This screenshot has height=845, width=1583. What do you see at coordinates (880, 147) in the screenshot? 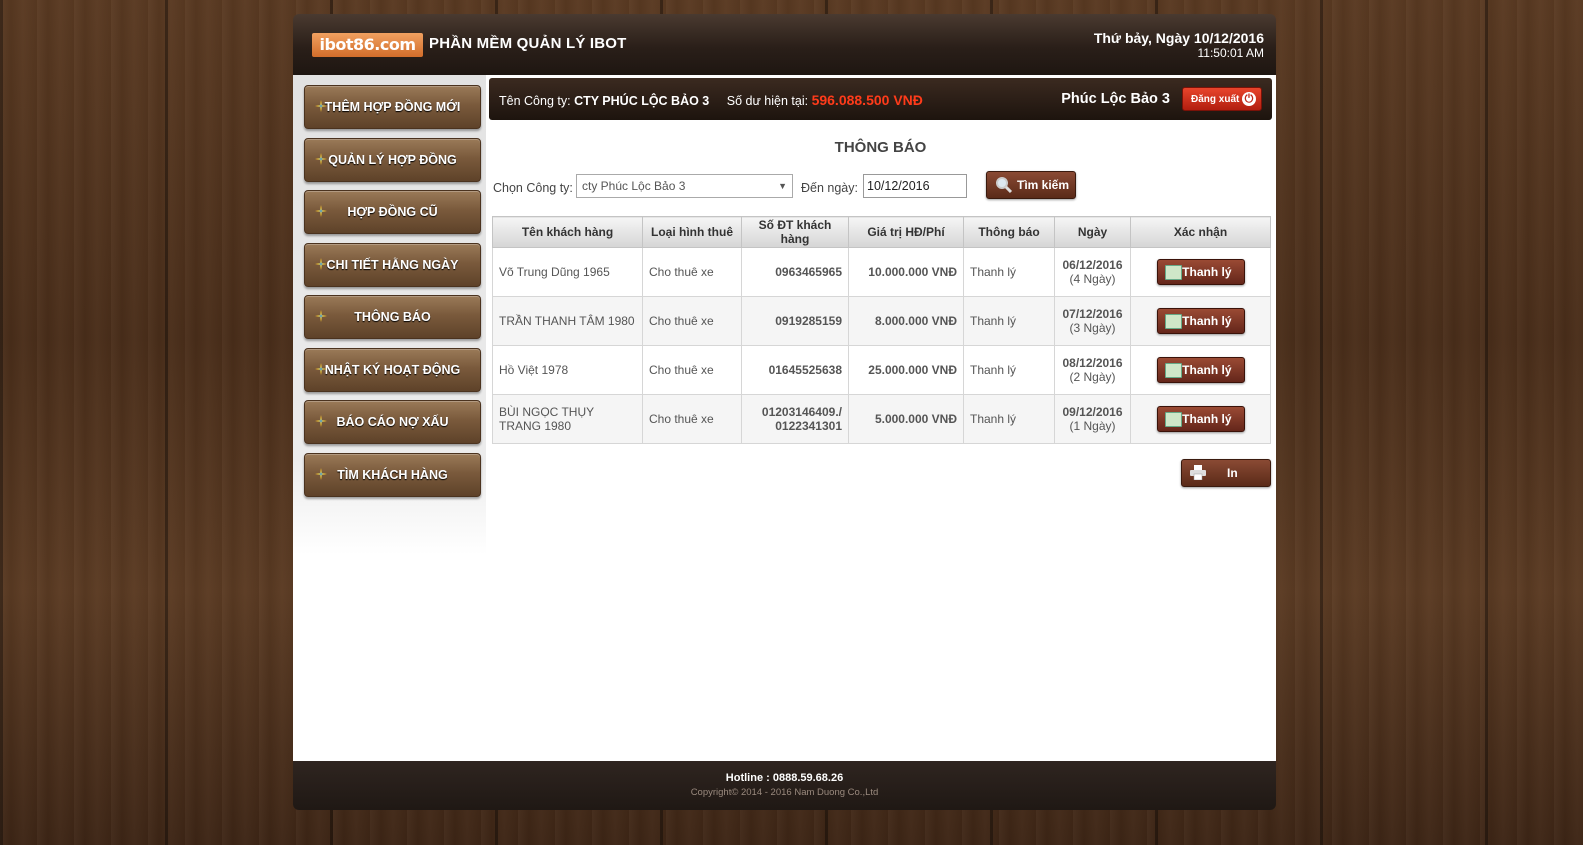
I see `page-title: THÔNG BÁO` at bounding box center [880, 147].